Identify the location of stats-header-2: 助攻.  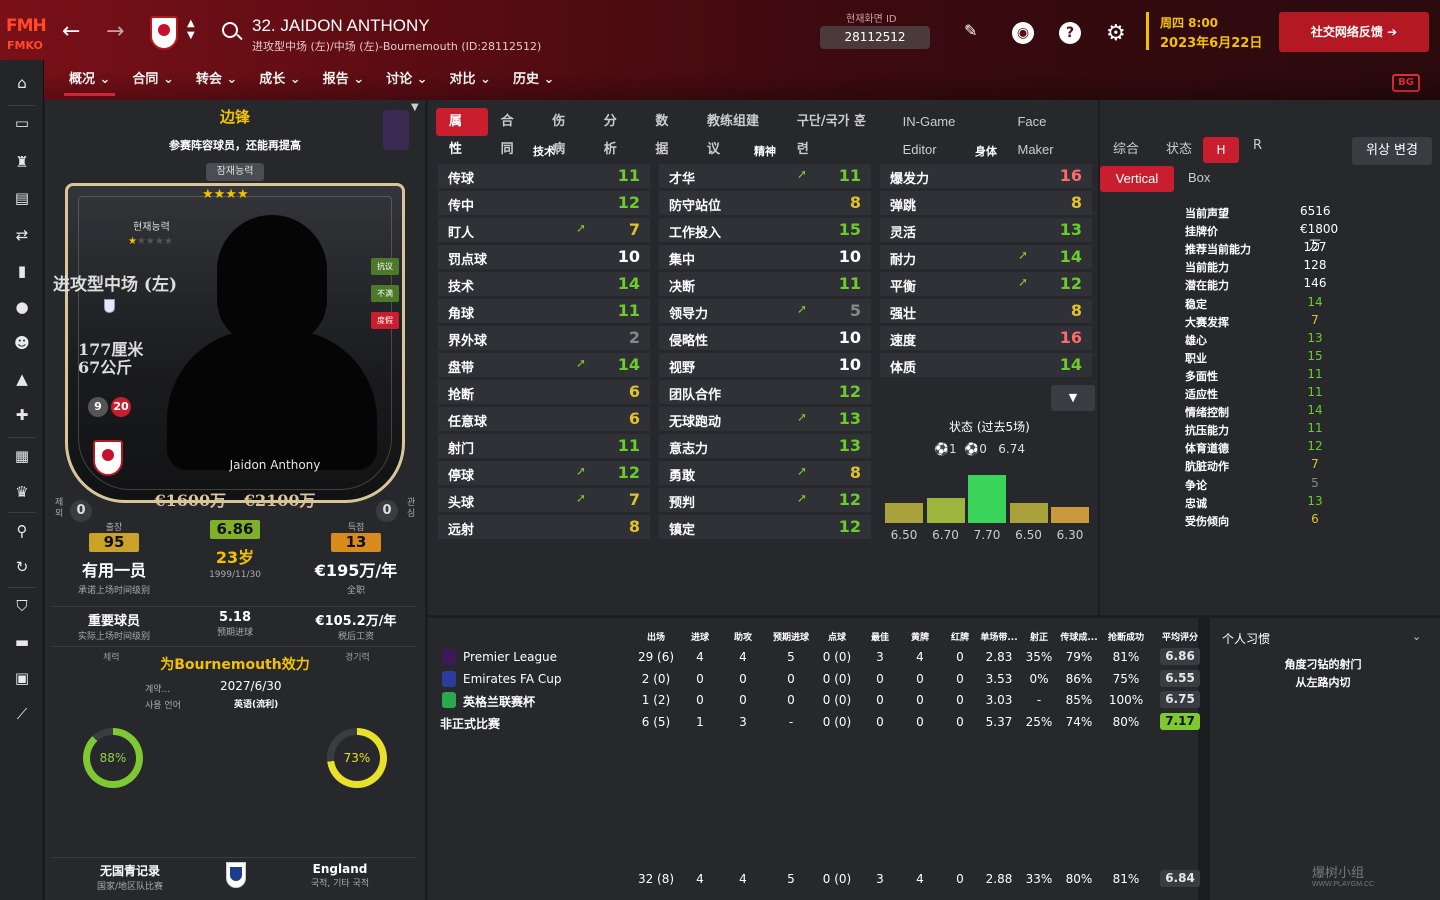
(743, 636).